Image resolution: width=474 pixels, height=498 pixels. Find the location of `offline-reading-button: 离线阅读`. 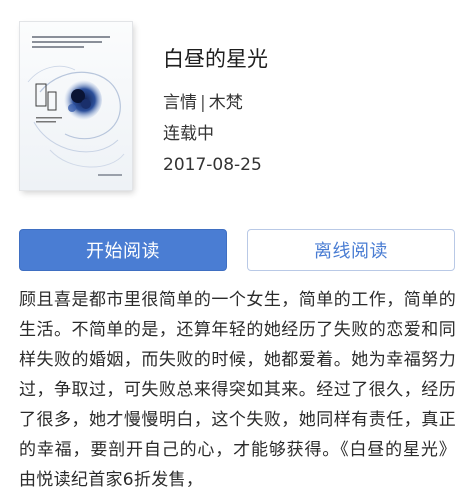

offline-reading-button: 离线阅读 is located at coordinates (351, 250).